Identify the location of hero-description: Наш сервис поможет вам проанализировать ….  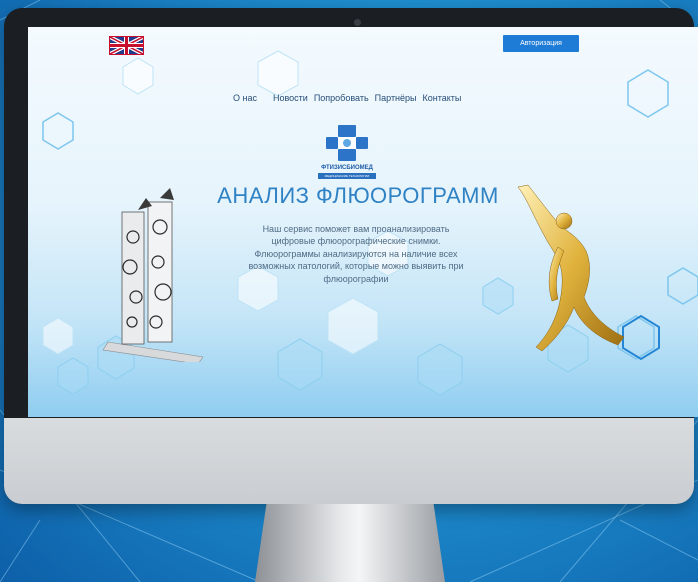
(356, 254).